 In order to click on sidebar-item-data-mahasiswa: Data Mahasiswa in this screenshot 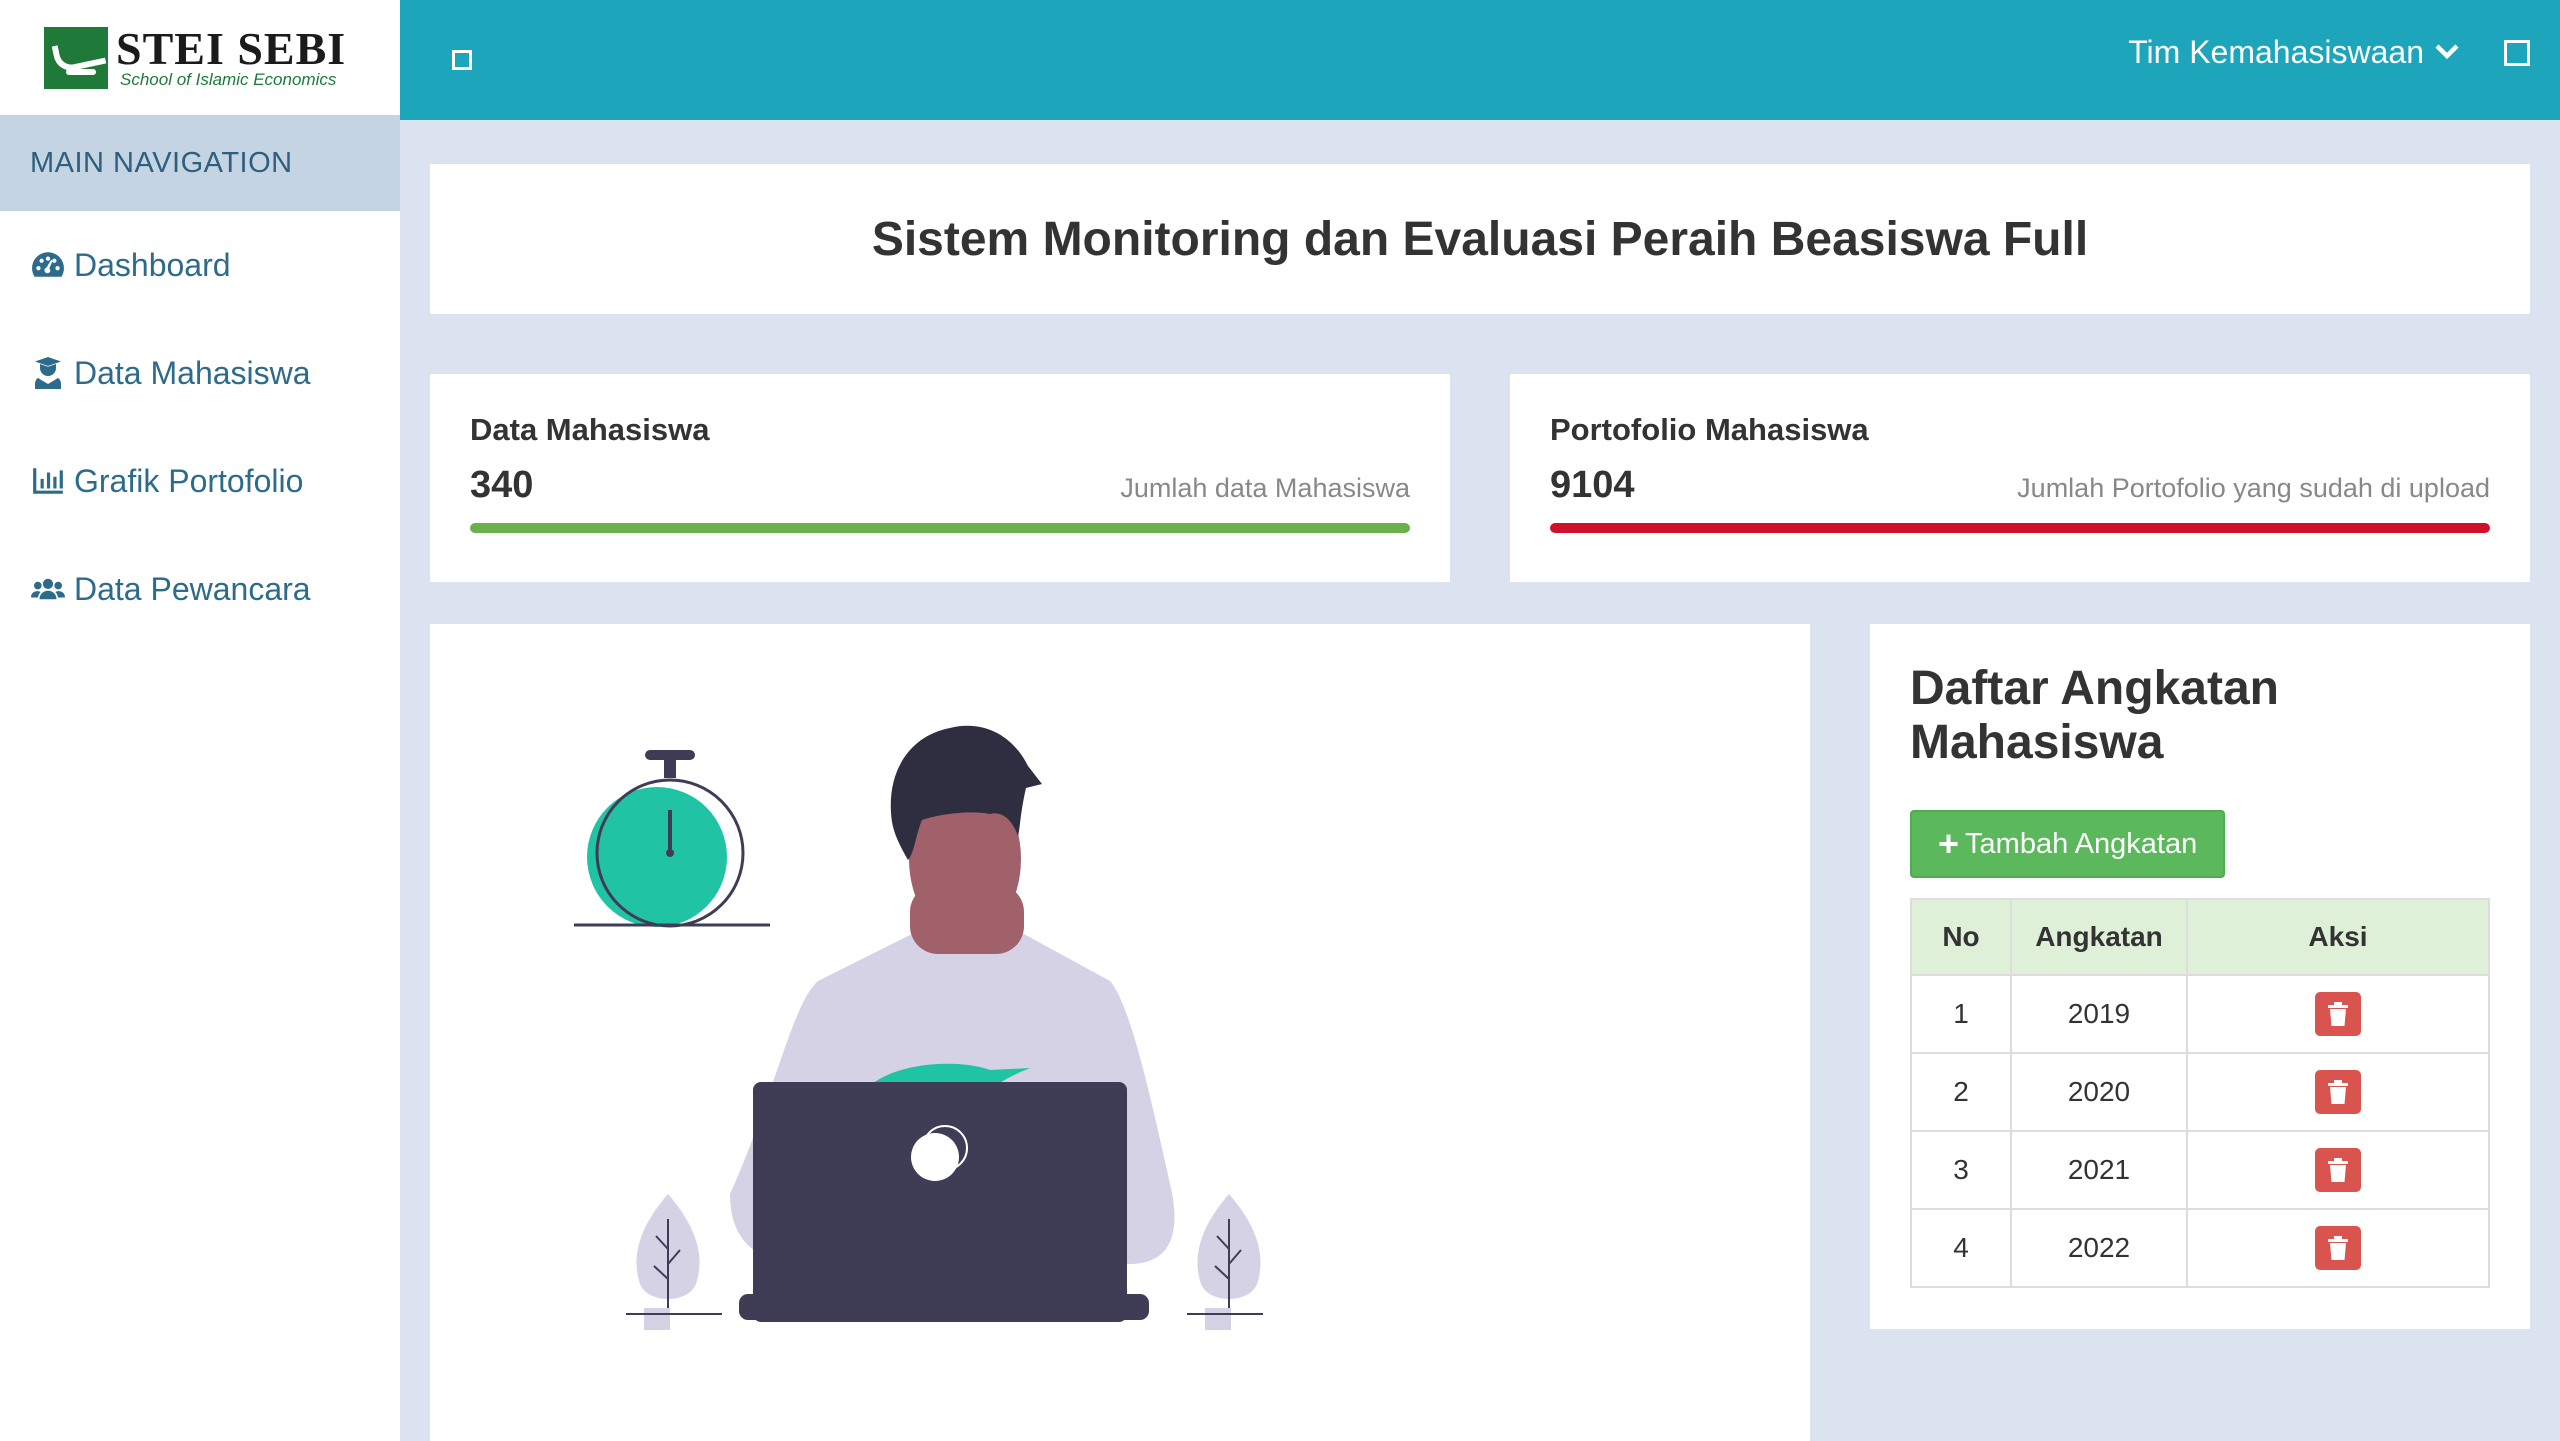, I will do `click(200, 373)`.